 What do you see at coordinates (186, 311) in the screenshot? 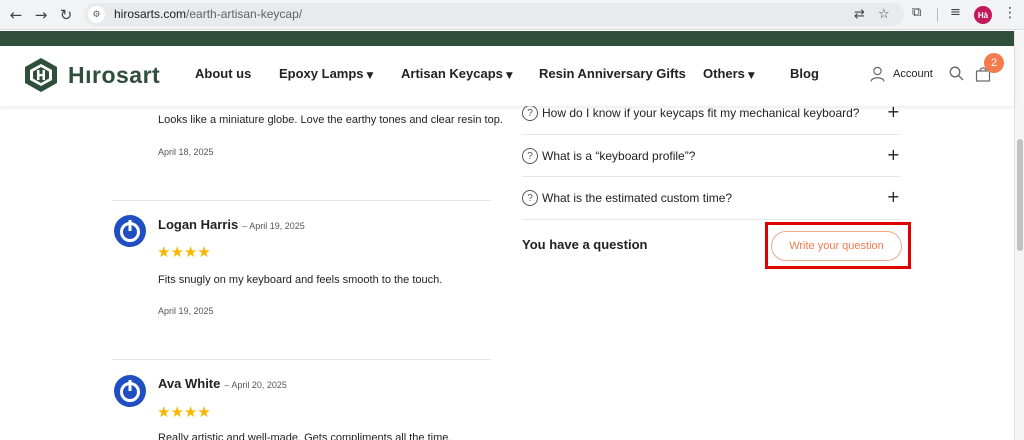
I see `review-date: April 19, 2025` at bounding box center [186, 311].